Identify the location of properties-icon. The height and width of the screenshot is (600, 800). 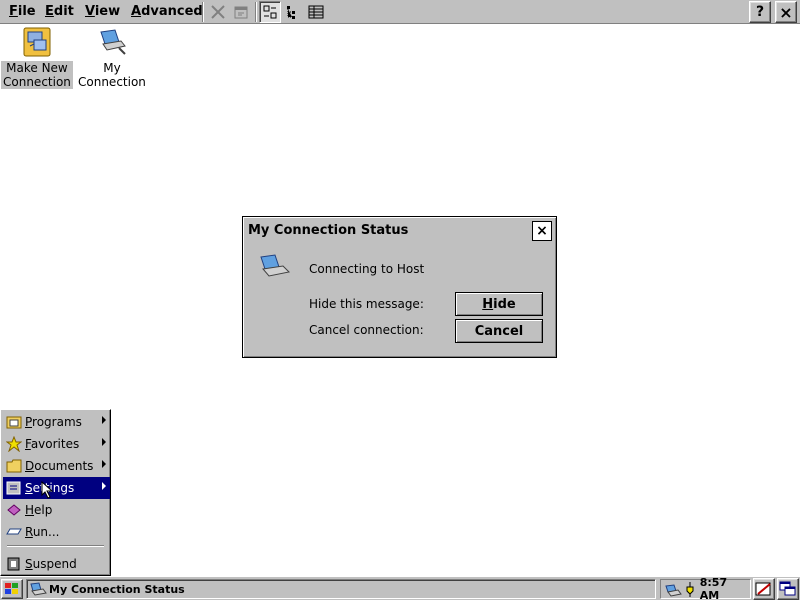
(241, 12).